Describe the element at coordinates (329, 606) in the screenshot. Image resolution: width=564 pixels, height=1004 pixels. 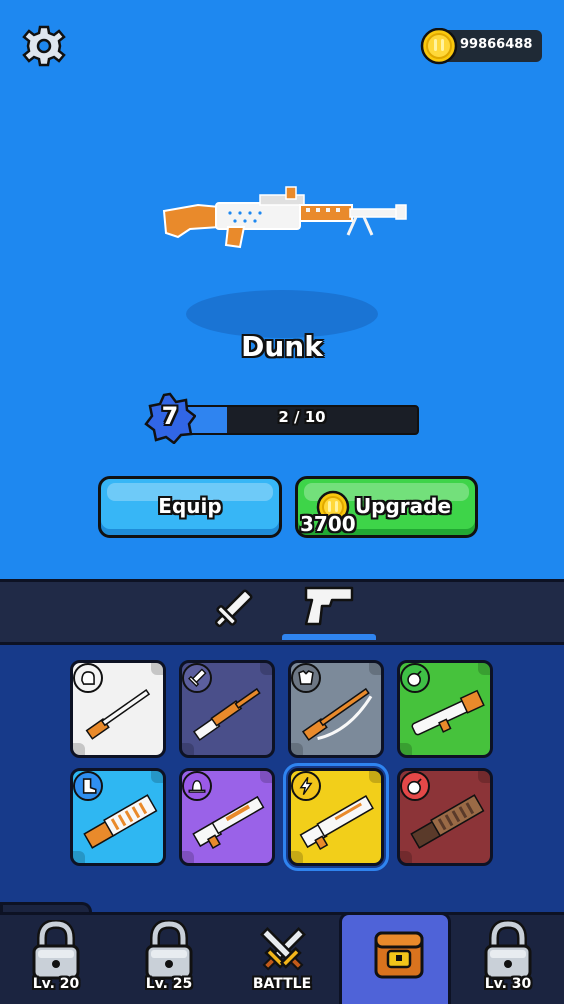
I see `pistol-icon` at that location.